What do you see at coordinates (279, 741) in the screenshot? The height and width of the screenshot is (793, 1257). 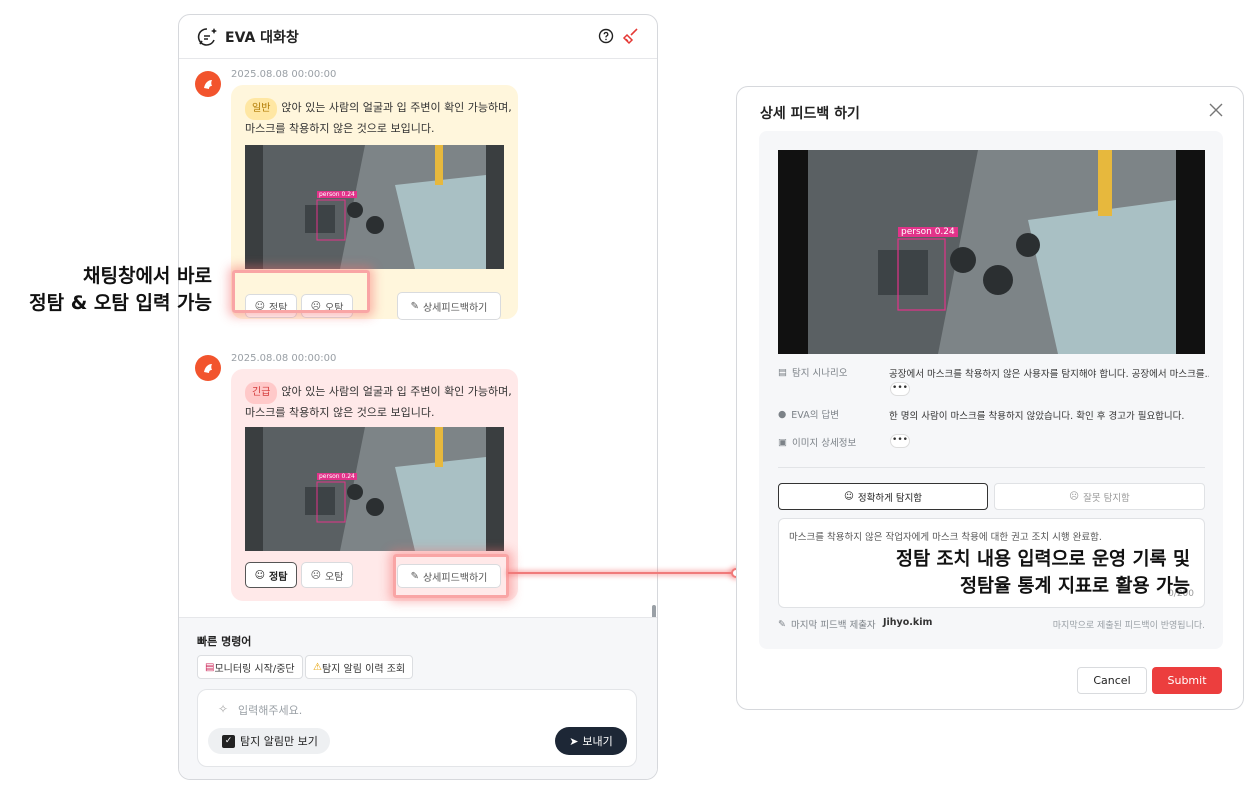 I see `alert-only-label: 탐지 알림만 보기` at bounding box center [279, 741].